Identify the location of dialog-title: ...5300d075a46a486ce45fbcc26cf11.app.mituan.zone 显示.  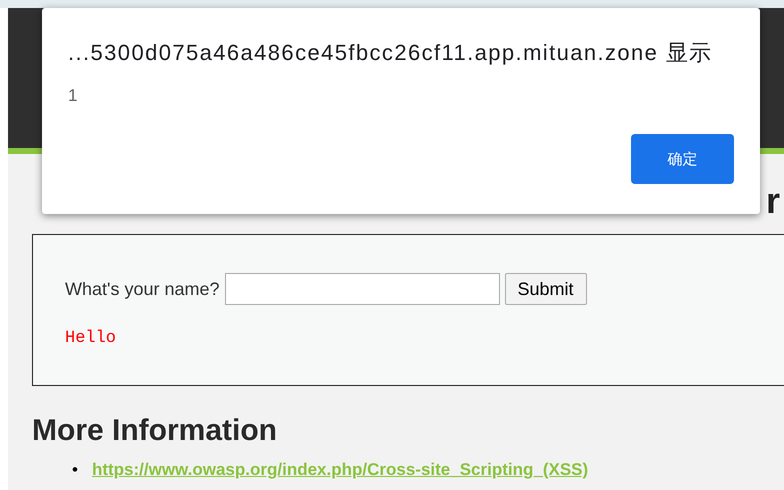
(391, 53).